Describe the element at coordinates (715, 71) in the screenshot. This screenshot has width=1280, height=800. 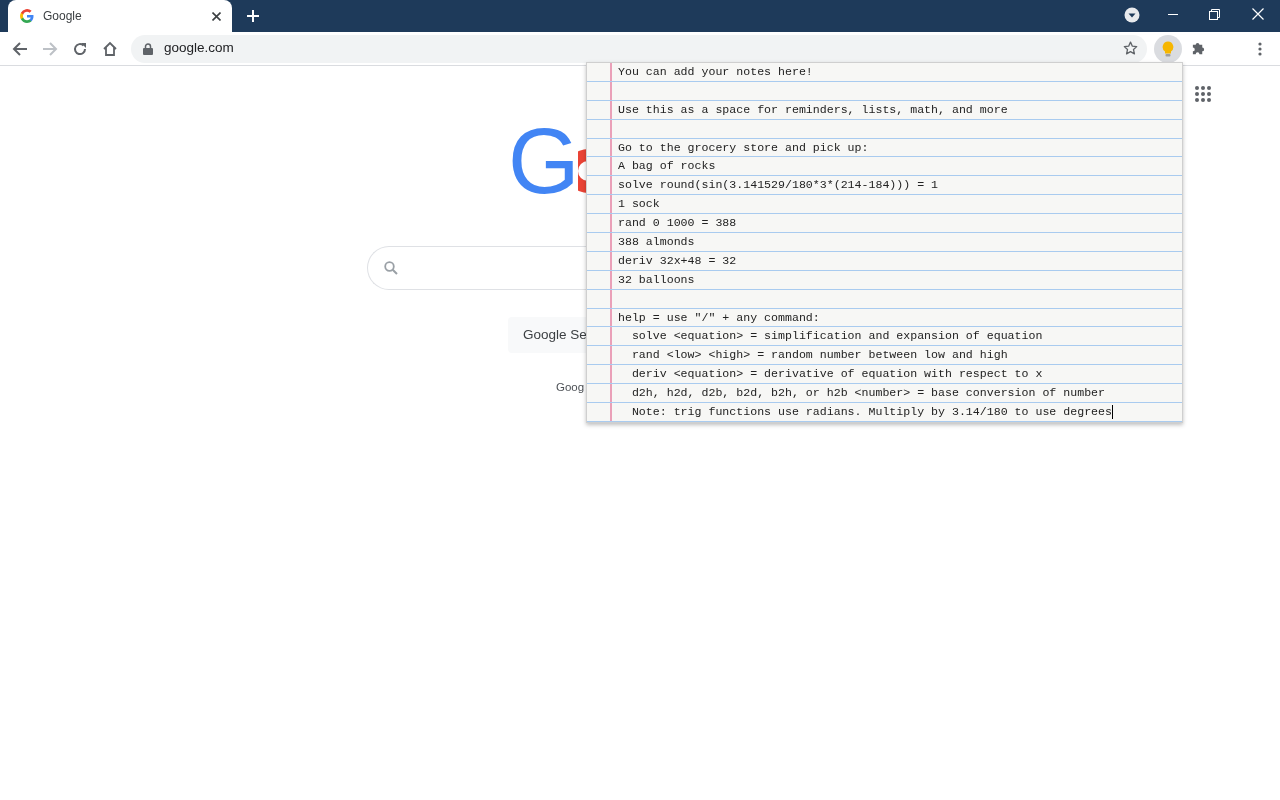
I see `note-line: You can add your notes here!` at that location.